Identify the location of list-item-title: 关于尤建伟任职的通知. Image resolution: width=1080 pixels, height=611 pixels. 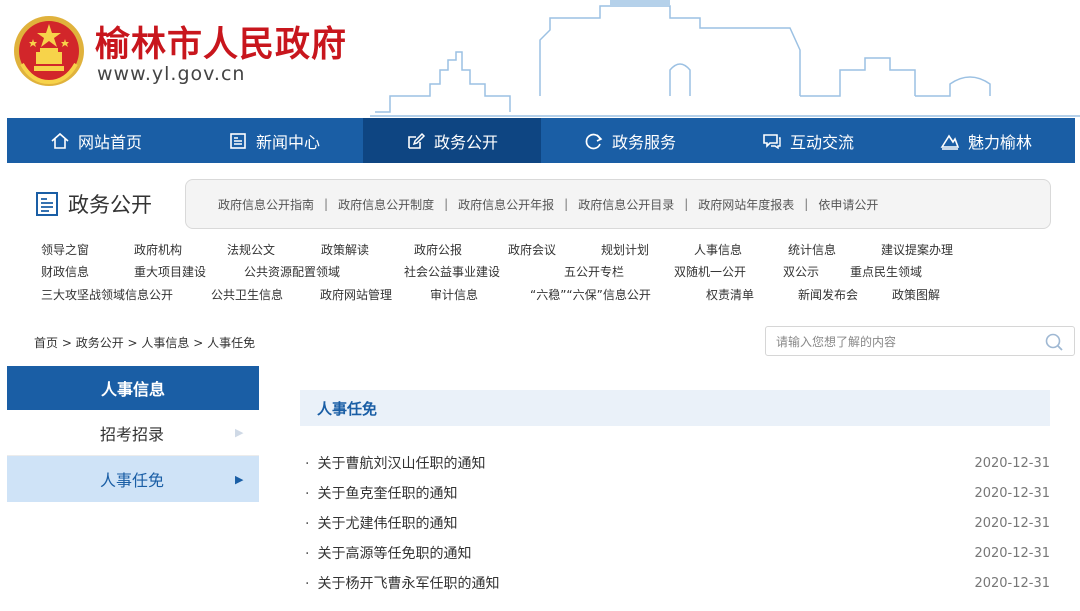
(381, 523).